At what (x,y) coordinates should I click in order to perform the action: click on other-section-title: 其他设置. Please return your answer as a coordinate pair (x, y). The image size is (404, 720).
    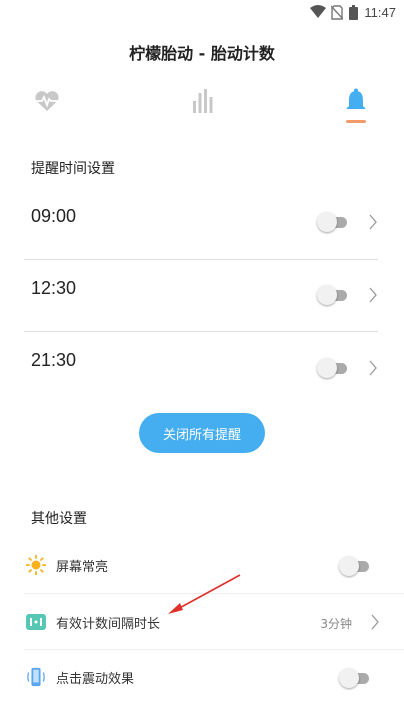
    Looking at the image, I should click on (59, 519).